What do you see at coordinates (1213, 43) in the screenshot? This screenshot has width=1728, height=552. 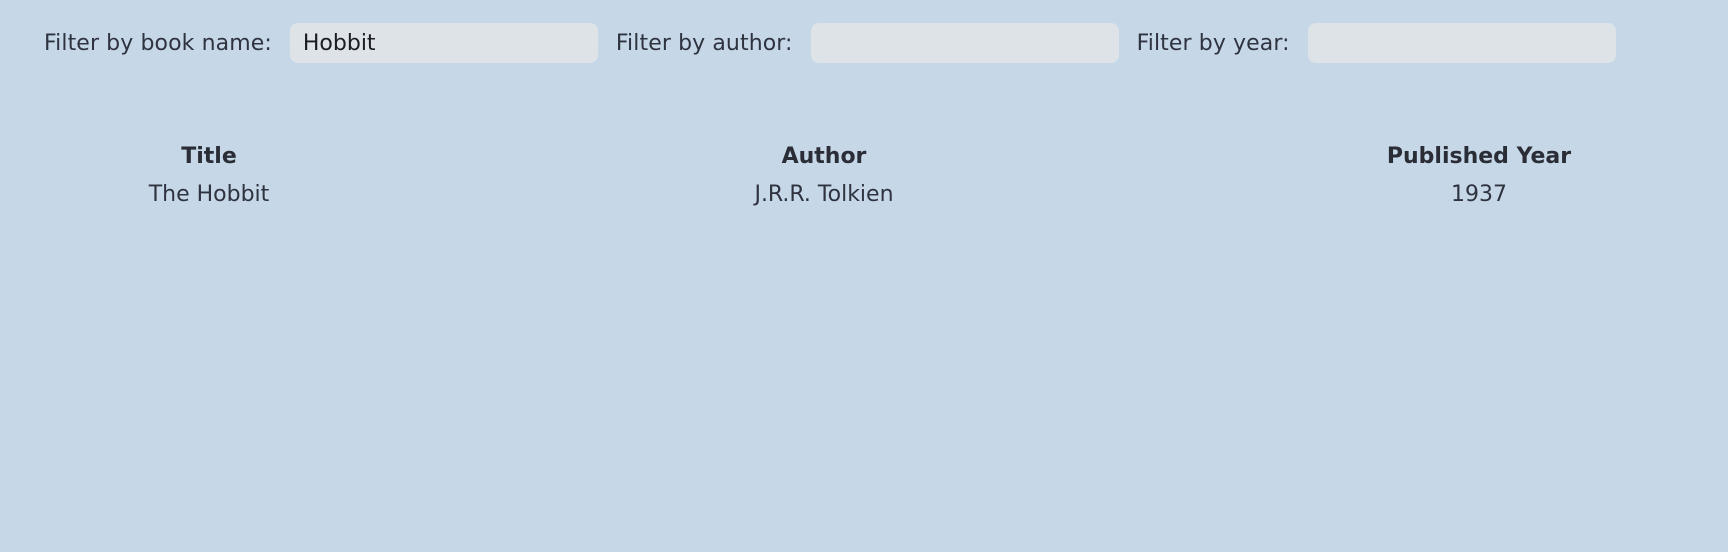 I see `year-filter-label: Filter by year:` at bounding box center [1213, 43].